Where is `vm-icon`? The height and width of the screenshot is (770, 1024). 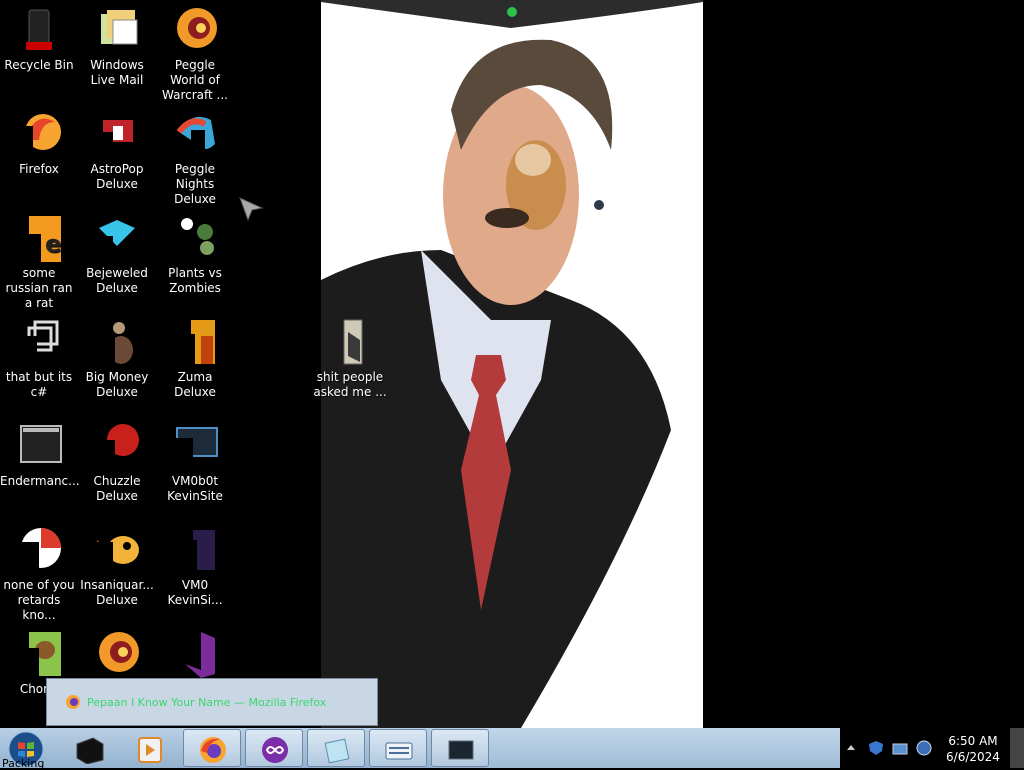
vm-icon is located at coordinates (195, 446).